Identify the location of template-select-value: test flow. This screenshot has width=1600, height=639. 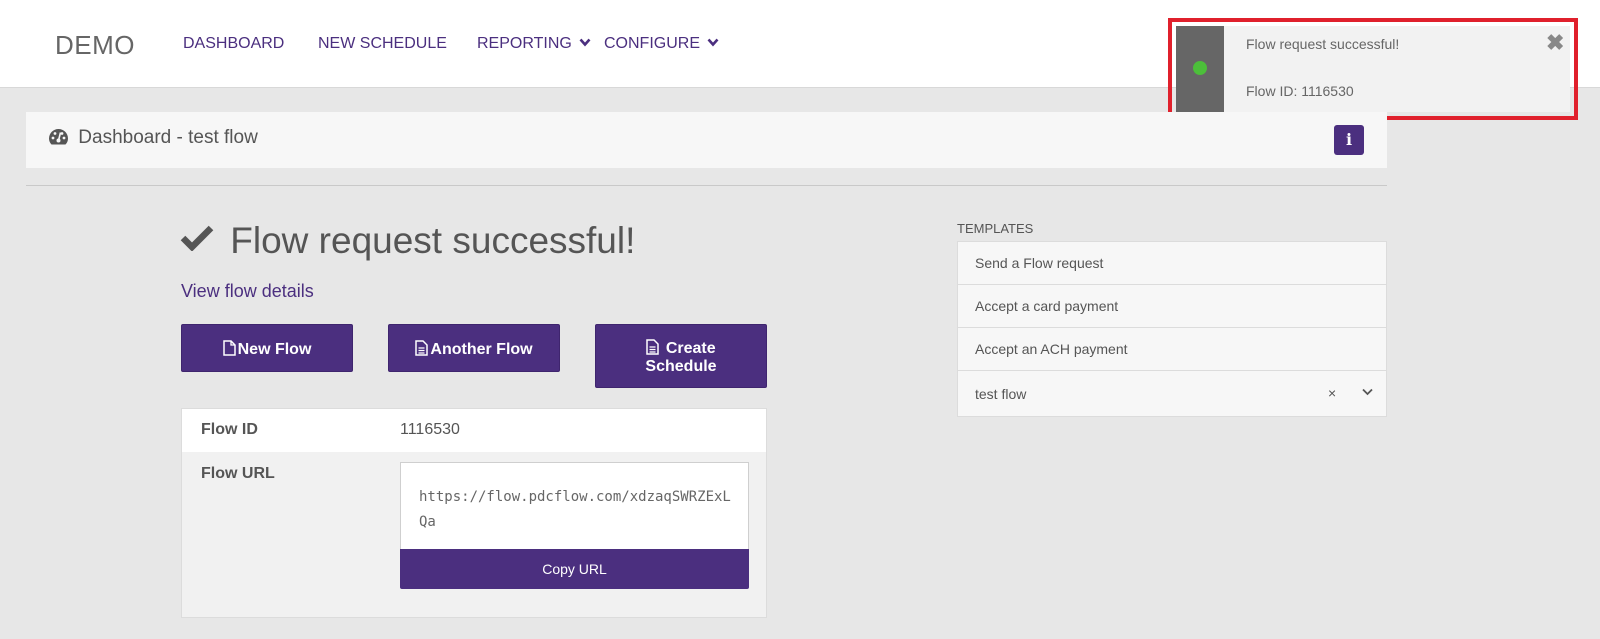
(1001, 394).